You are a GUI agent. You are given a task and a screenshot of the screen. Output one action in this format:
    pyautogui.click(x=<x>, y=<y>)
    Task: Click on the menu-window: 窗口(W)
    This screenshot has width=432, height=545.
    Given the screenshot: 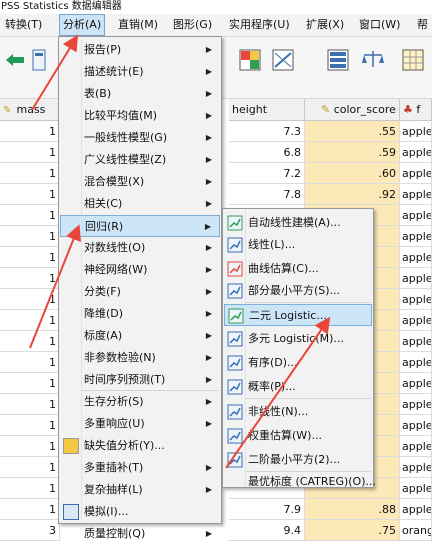 What is the action you would take?
    pyautogui.click(x=379, y=25)
    